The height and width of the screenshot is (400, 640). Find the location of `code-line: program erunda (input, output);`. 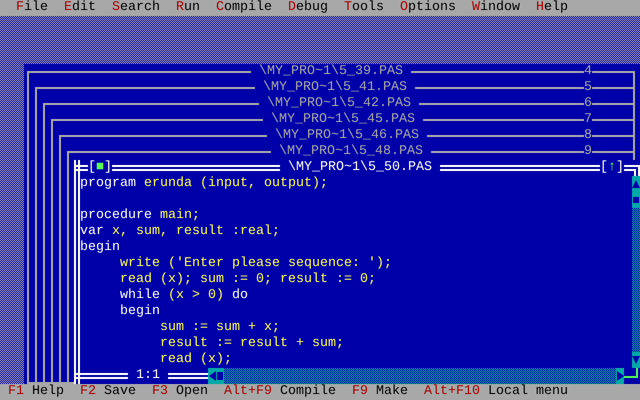

code-line: program erunda (input, output); is located at coordinates (204, 184).